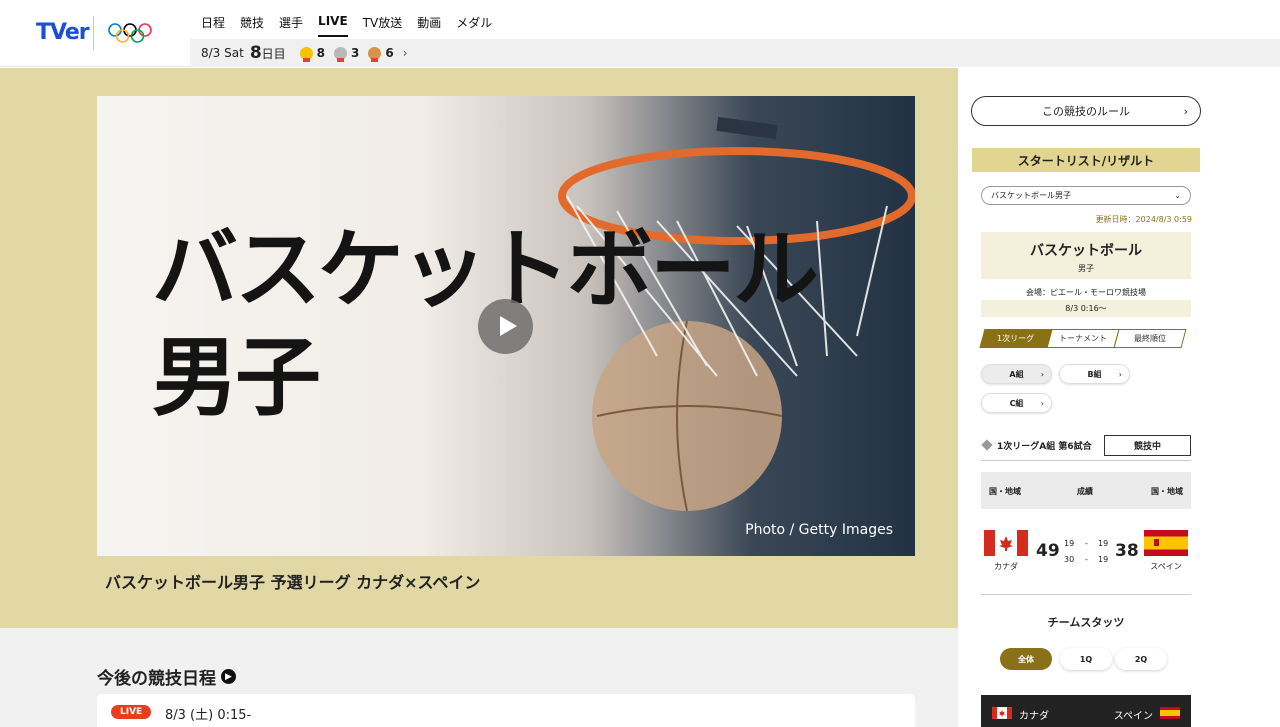 Image resolution: width=1280 pixels, height=727 pixels. What do you see at coordinates (156, 679) in the screenshot?
I see `upcoming-title-text: 今後の競技日程` at bounding box center [156, 679].